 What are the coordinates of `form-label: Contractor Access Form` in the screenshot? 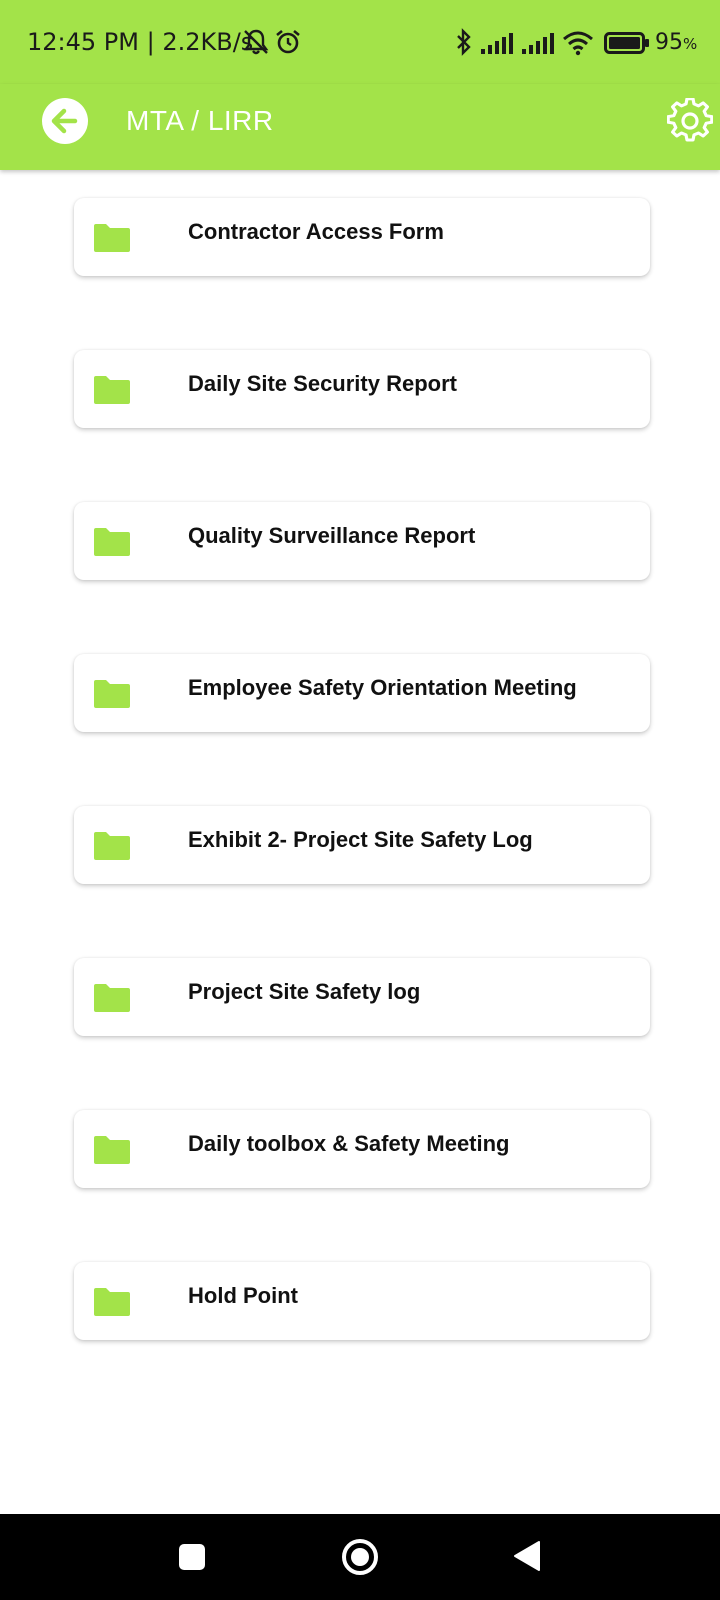 It's located at (316, 231).